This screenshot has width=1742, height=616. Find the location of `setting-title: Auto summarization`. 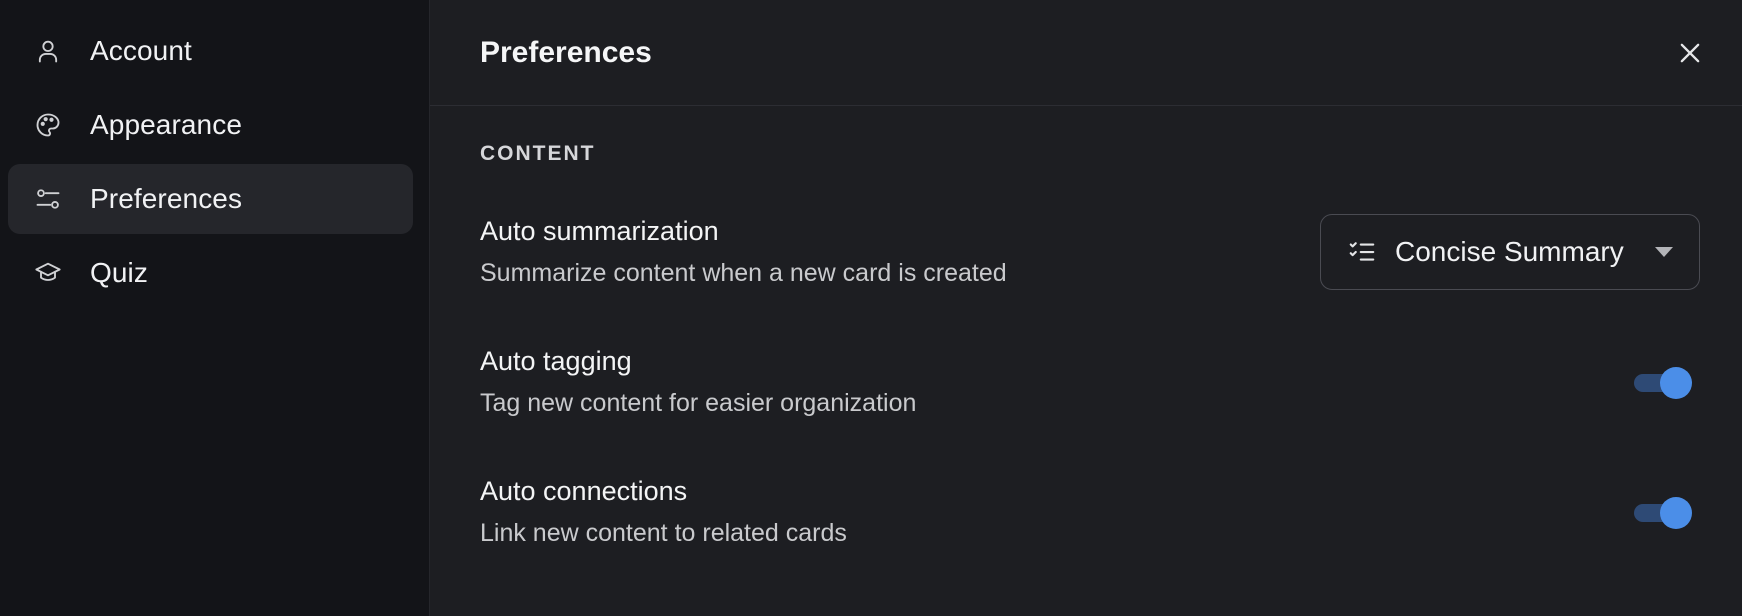

setting-title: Auto summarization is located at coordinates (599, 231).